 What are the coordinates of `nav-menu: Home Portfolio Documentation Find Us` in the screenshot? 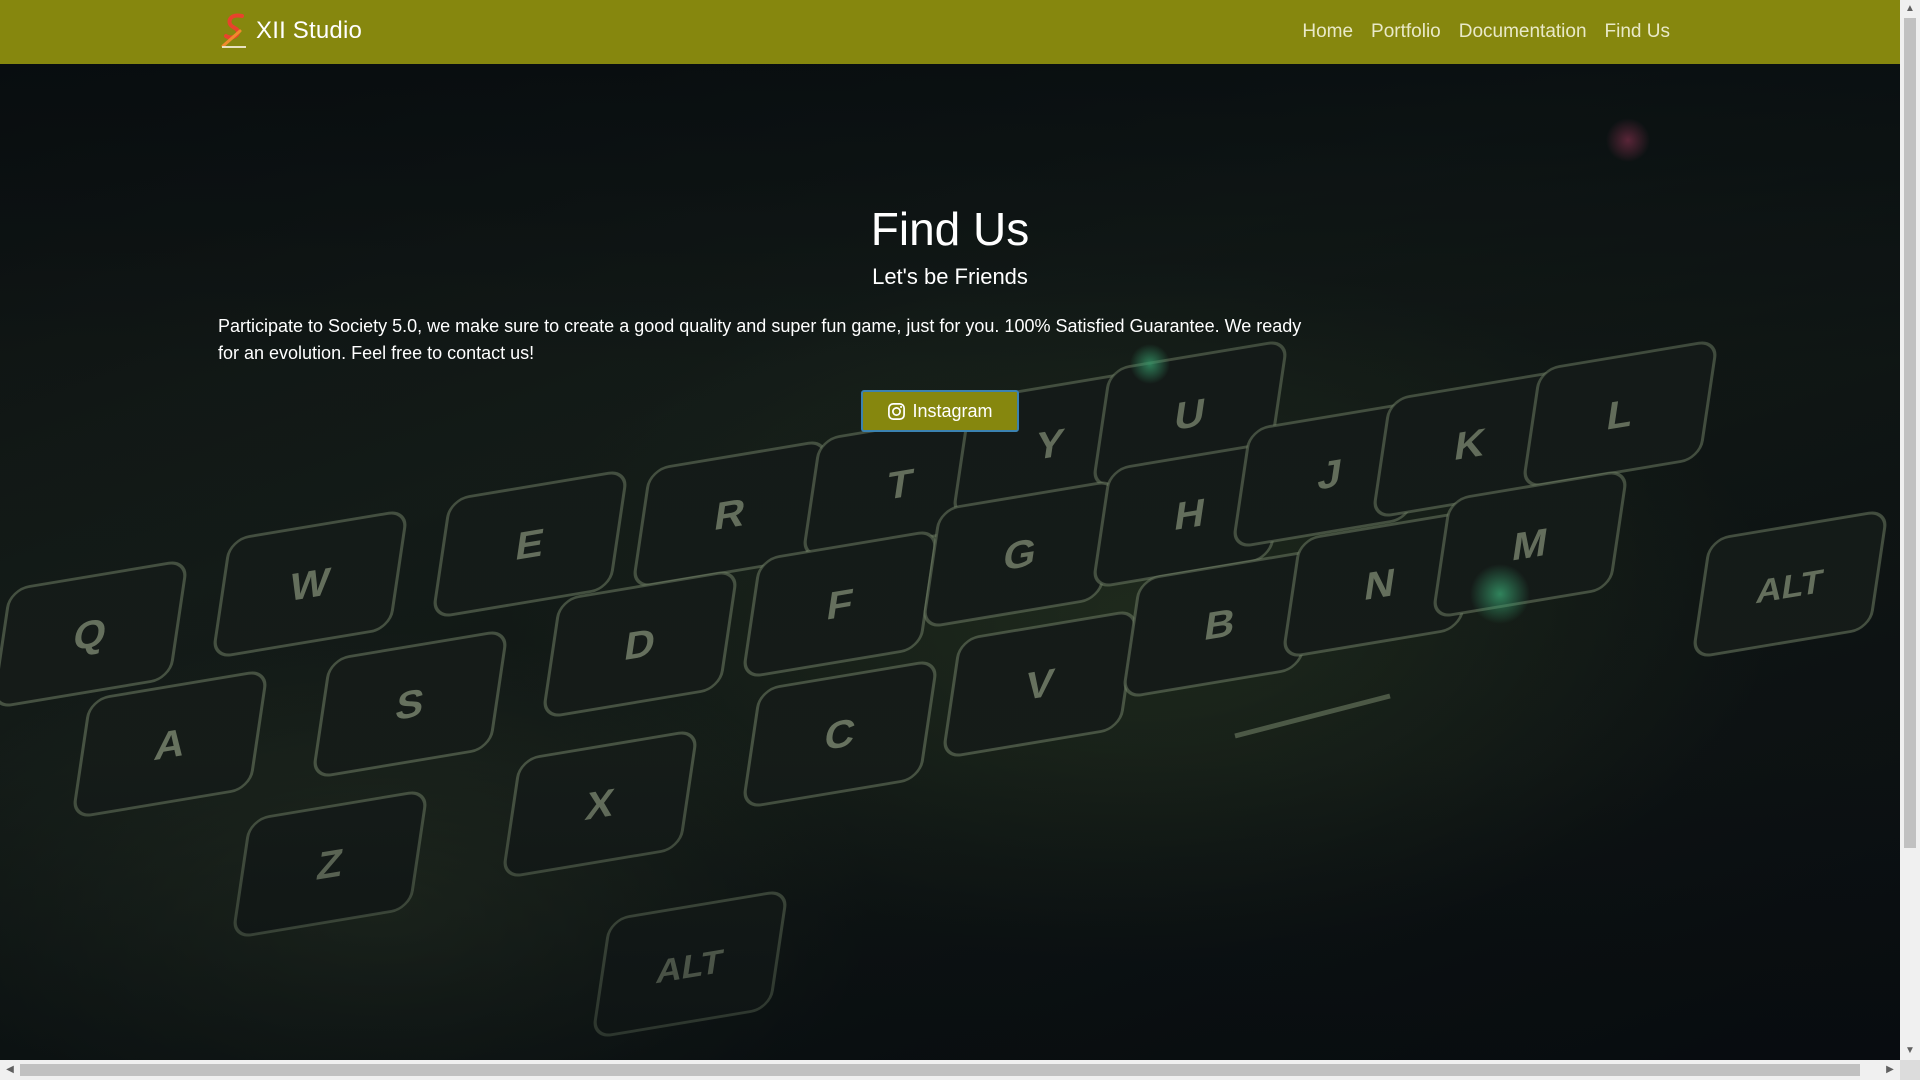 It's located at (1486, 32).